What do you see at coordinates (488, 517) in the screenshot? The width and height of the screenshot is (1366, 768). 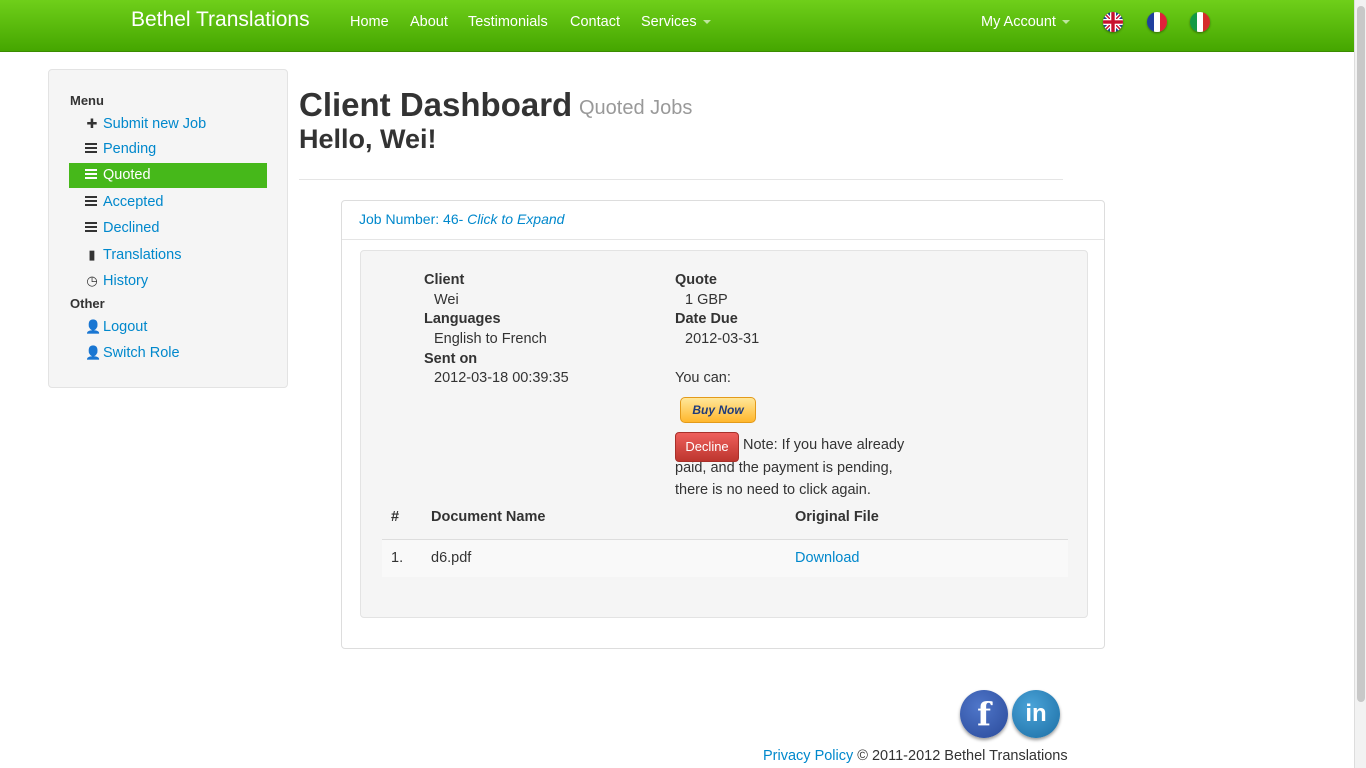 I see `table-header-document-name: Document Name` at bounding box center [488, 517].